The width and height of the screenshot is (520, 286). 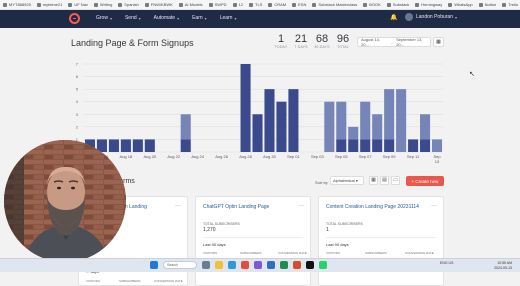 What do you see at coordinates (104, 18) in the screenshot?
I see `menu-grow: Grow ▾` at bounding box center [104, 18].